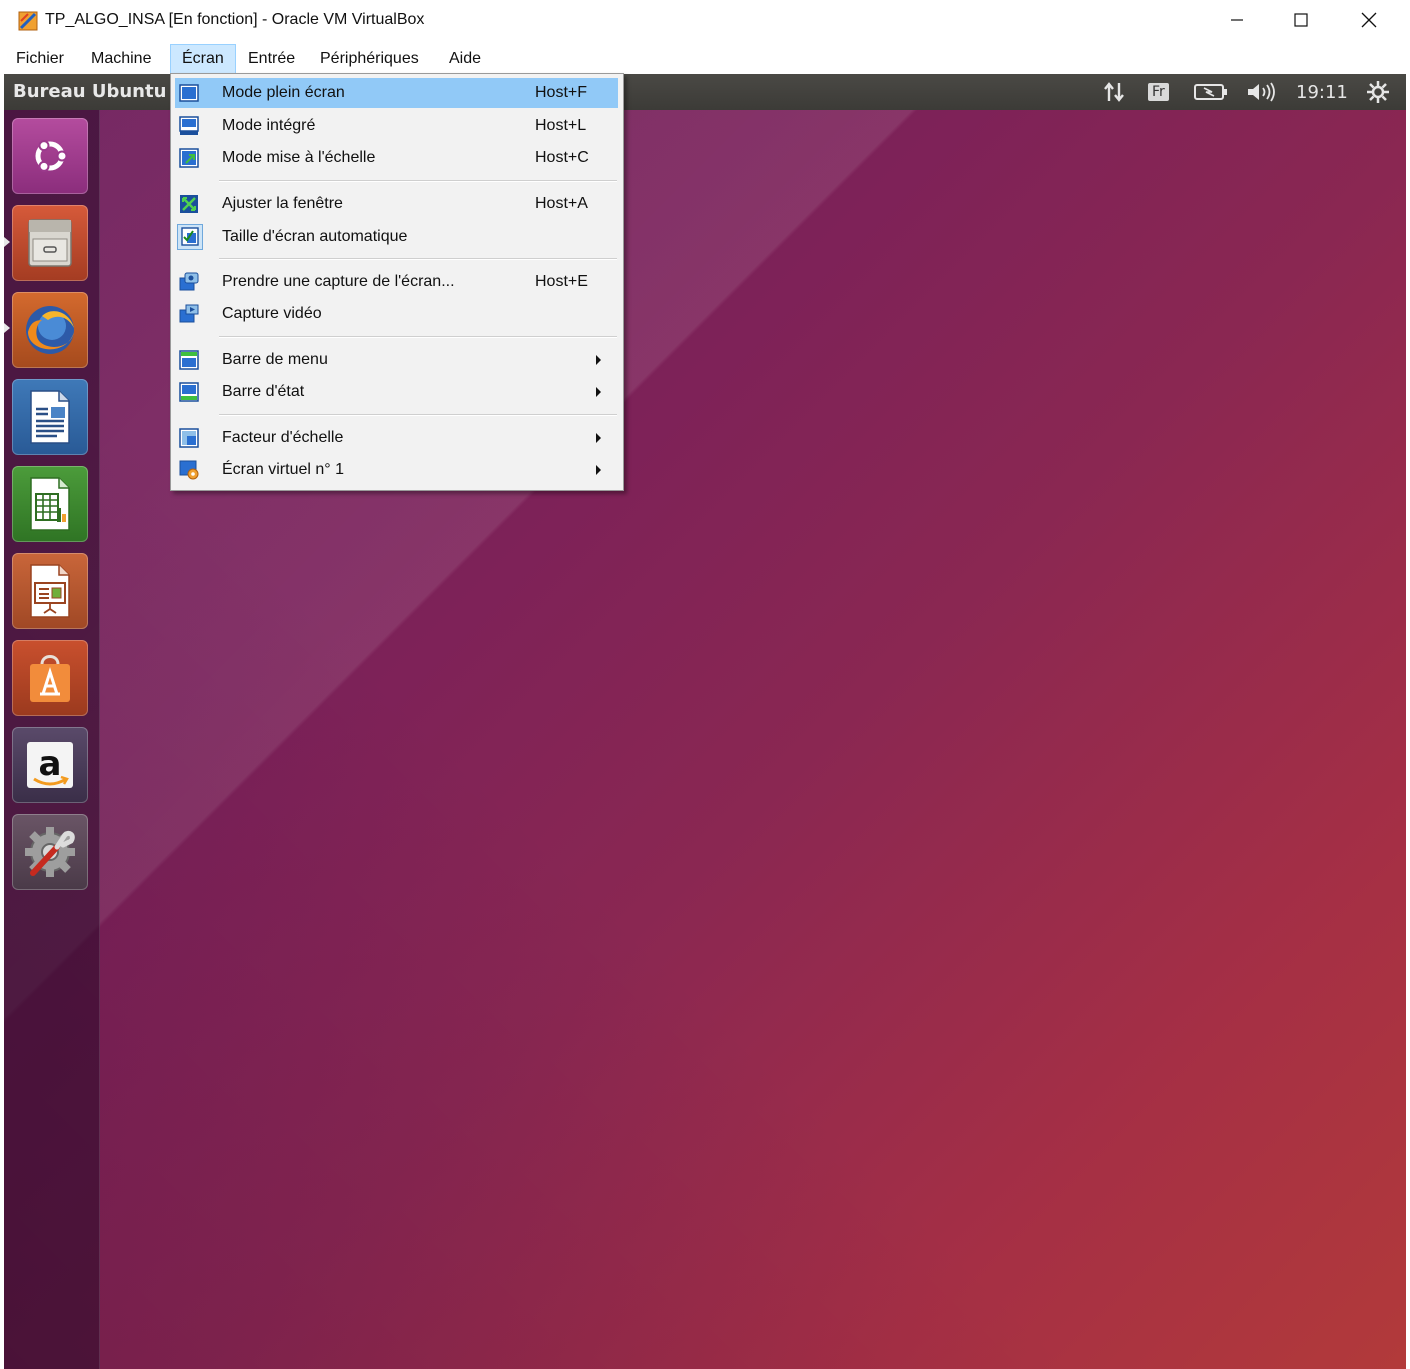 This screenshot has width=1410, height=1369. What do you see at coordinates (1211, 92) in the screenshot?
I see `battery-icon` at bounding box center [1211, 92].